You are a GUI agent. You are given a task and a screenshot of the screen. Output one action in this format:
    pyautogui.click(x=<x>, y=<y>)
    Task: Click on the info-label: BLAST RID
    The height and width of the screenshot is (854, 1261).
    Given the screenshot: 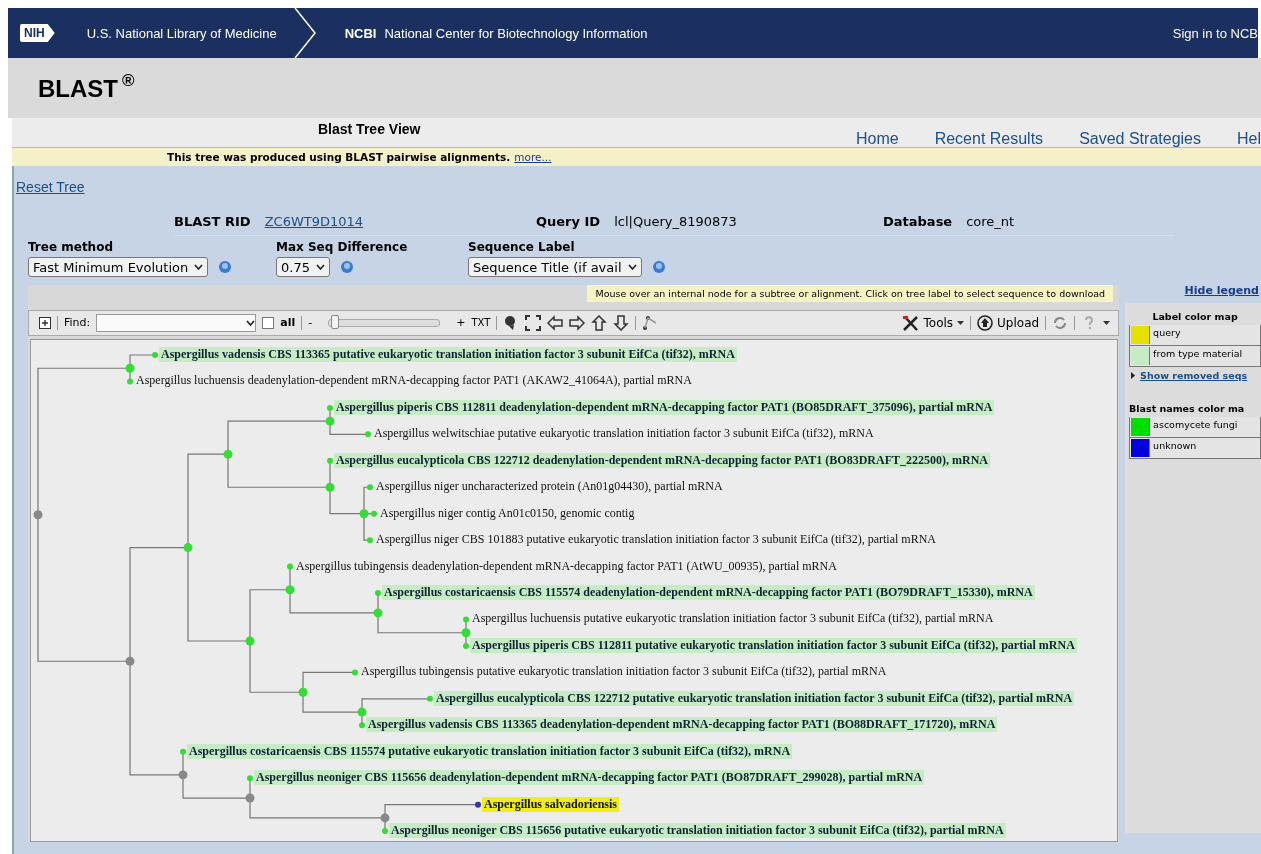 What is the action you would take?
    pyautogui.click(x=212, y=221)
    